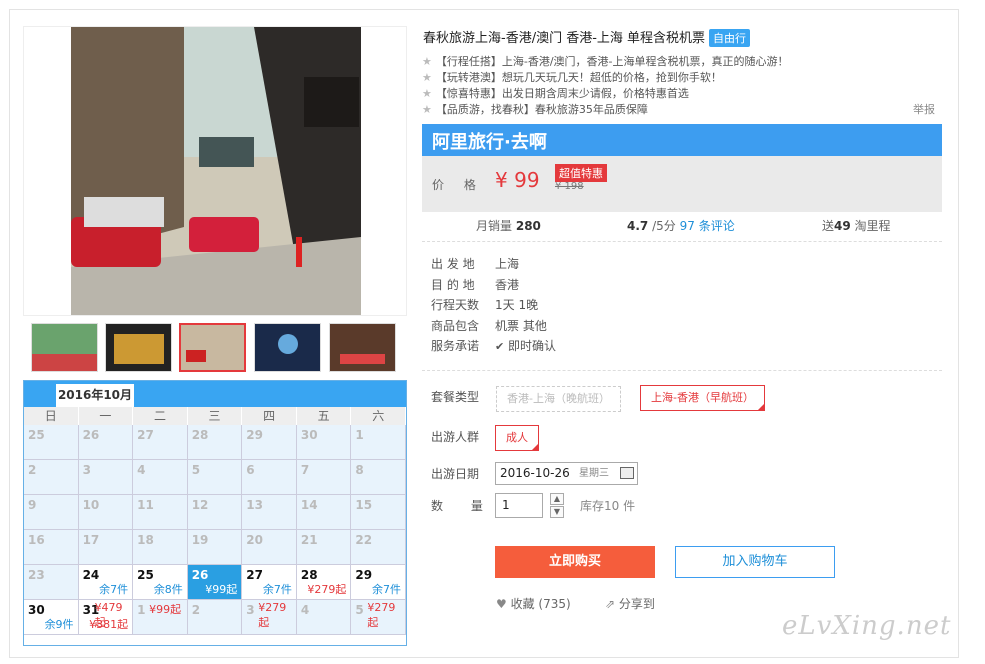  I want to click on quantity-input: 1, so click(519, 505).